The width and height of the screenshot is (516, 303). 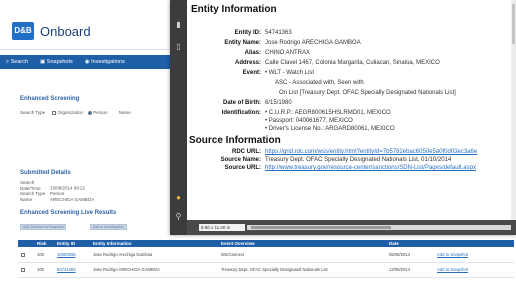 I want to click on column-header: Entity ID, so click(x=72, y=243).